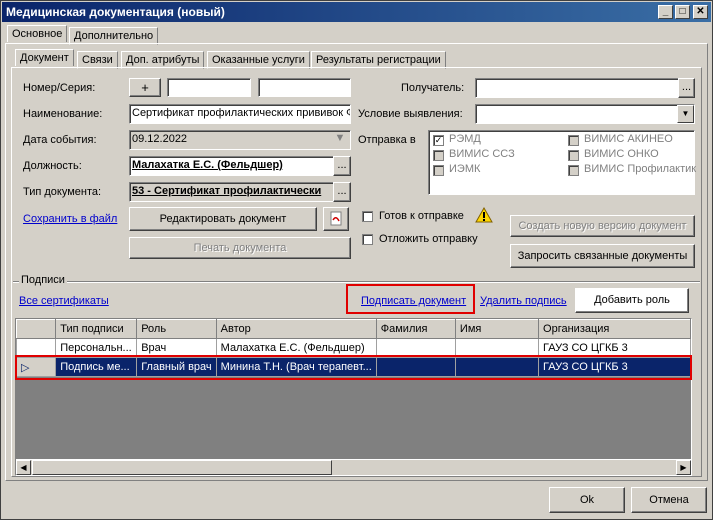  What do you see at coordinates (665, 12) in the screenshot?
I see `minimize-icon: _` at bounding box center [665, 12].